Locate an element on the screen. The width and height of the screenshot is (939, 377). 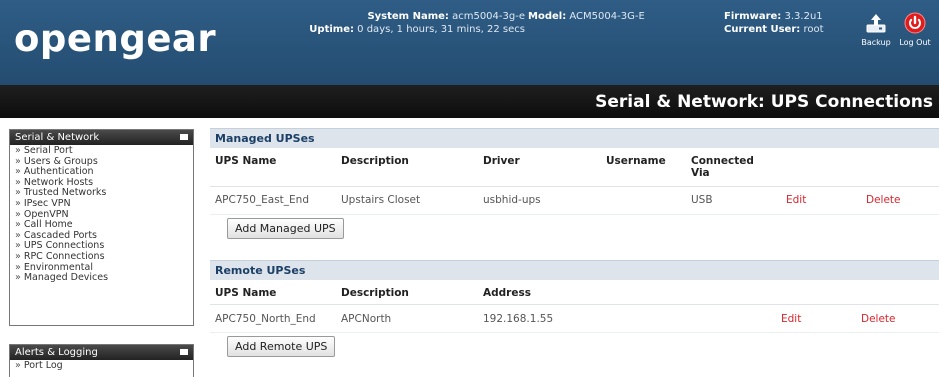
sidebar-section-title: Serial & Network is located at coordinates (57, 137).